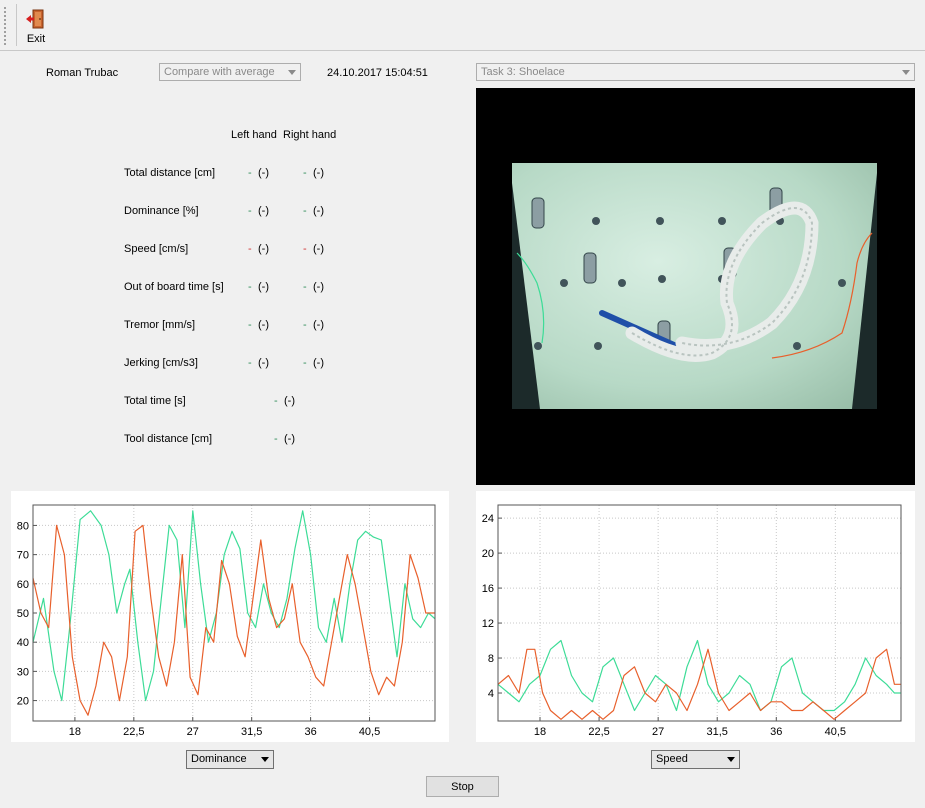 This screenshot has width=925, height=808. Describe the element at coordinates (5, 26) in the screenshot. I see `toolbar-grip` at that location.